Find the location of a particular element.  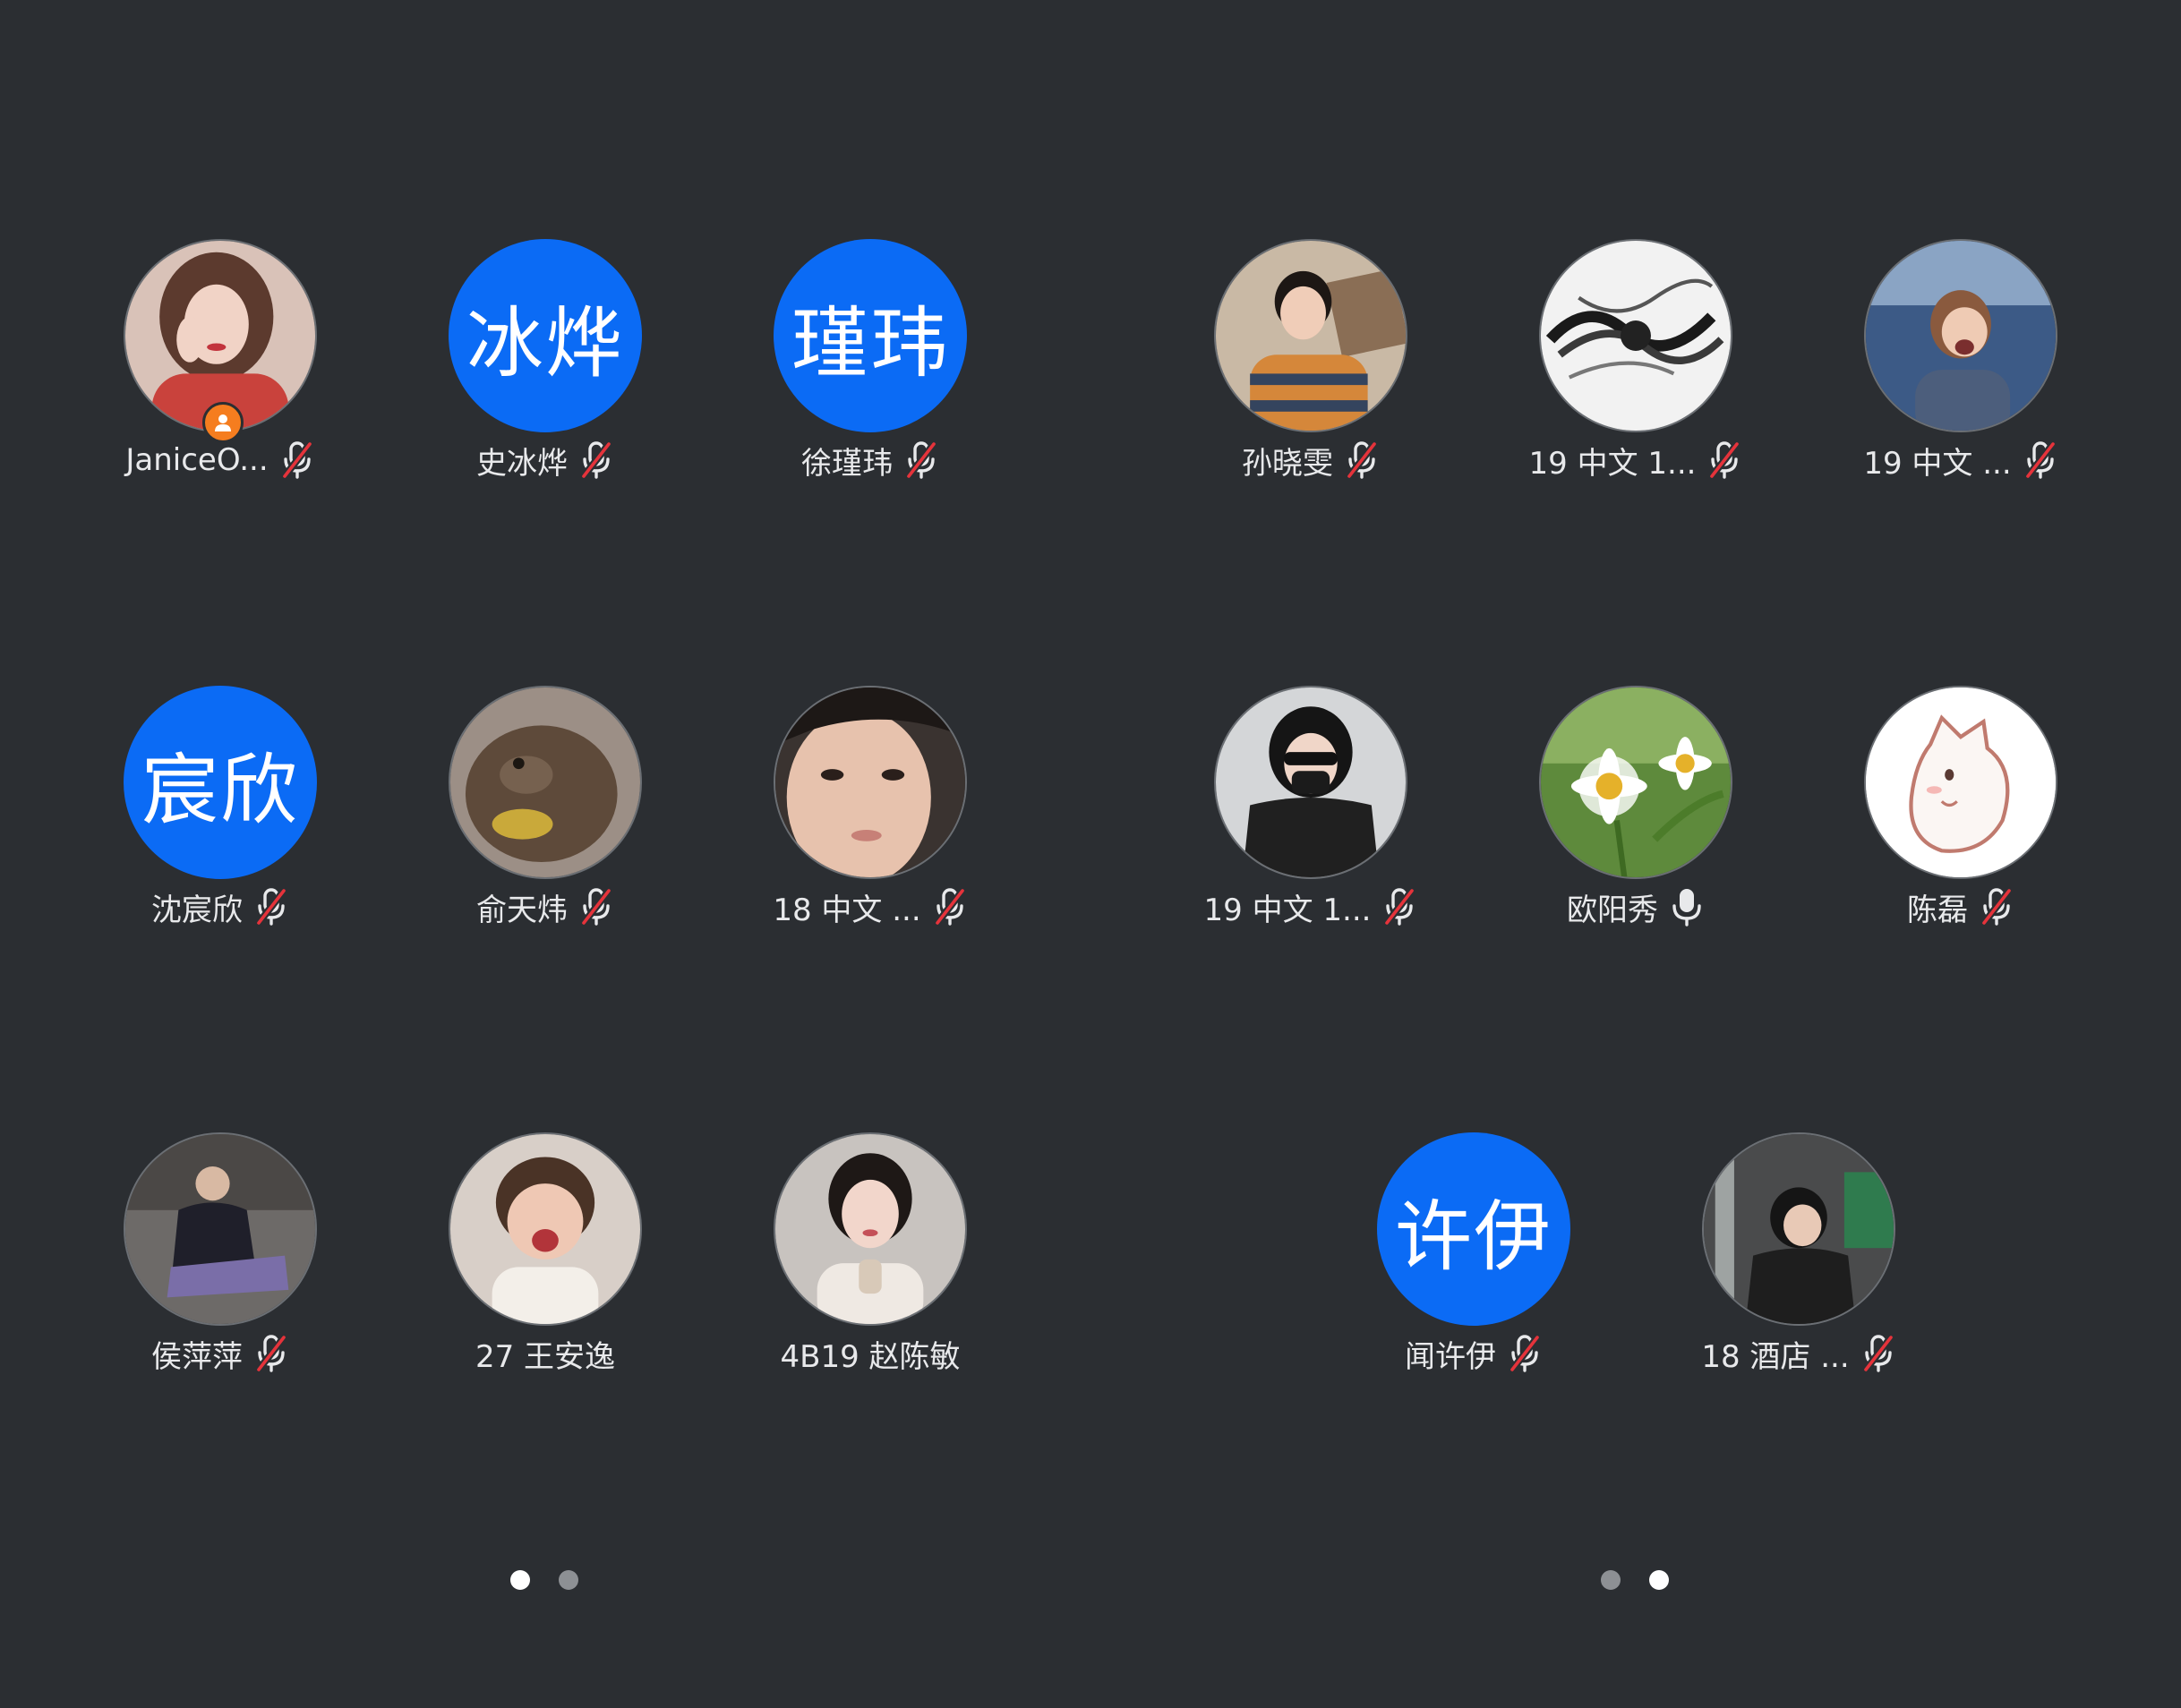

participant-tile: 27 王安逸 is located at coordinates (545, 1266).